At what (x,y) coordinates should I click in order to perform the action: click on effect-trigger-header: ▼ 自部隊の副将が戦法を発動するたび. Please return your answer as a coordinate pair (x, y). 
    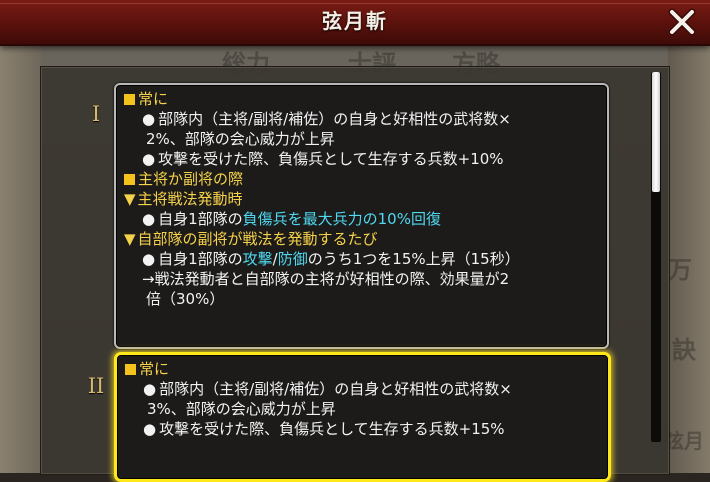
    Looking at the image, I should click on (361, 239).